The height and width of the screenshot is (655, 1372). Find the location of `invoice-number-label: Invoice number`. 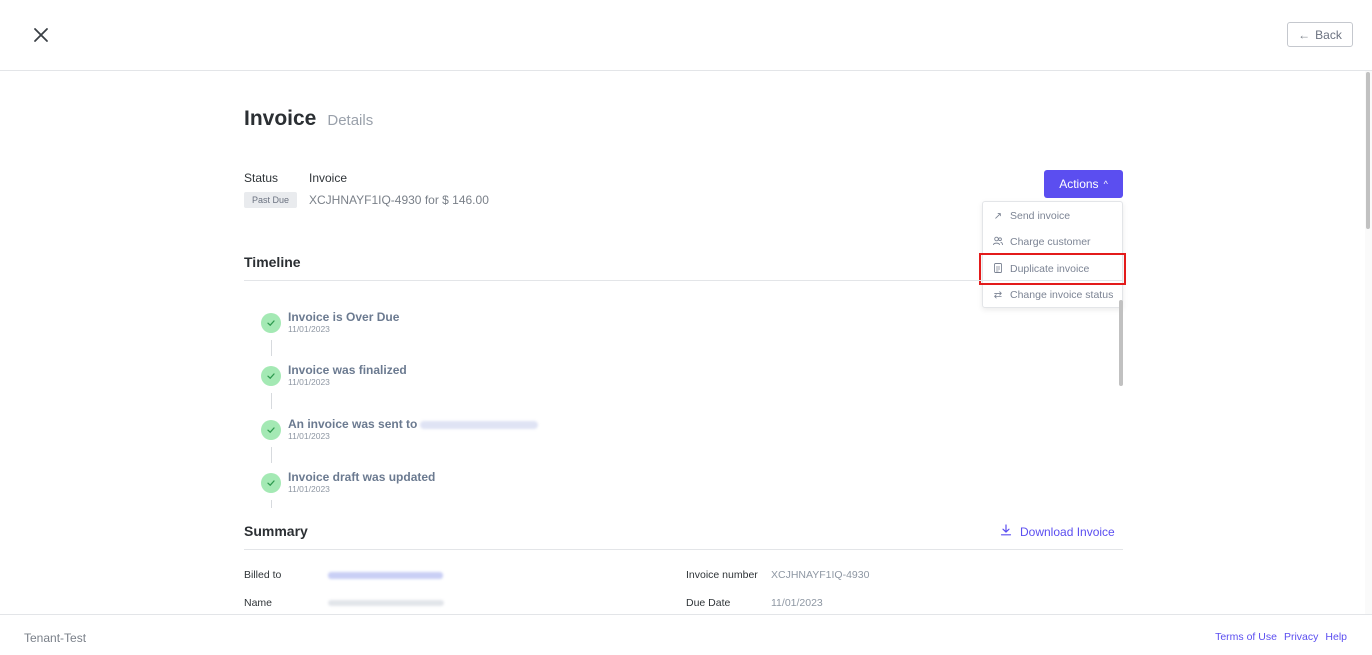

invoice-number-label: Invoice number is located at coordinates (722, 575).